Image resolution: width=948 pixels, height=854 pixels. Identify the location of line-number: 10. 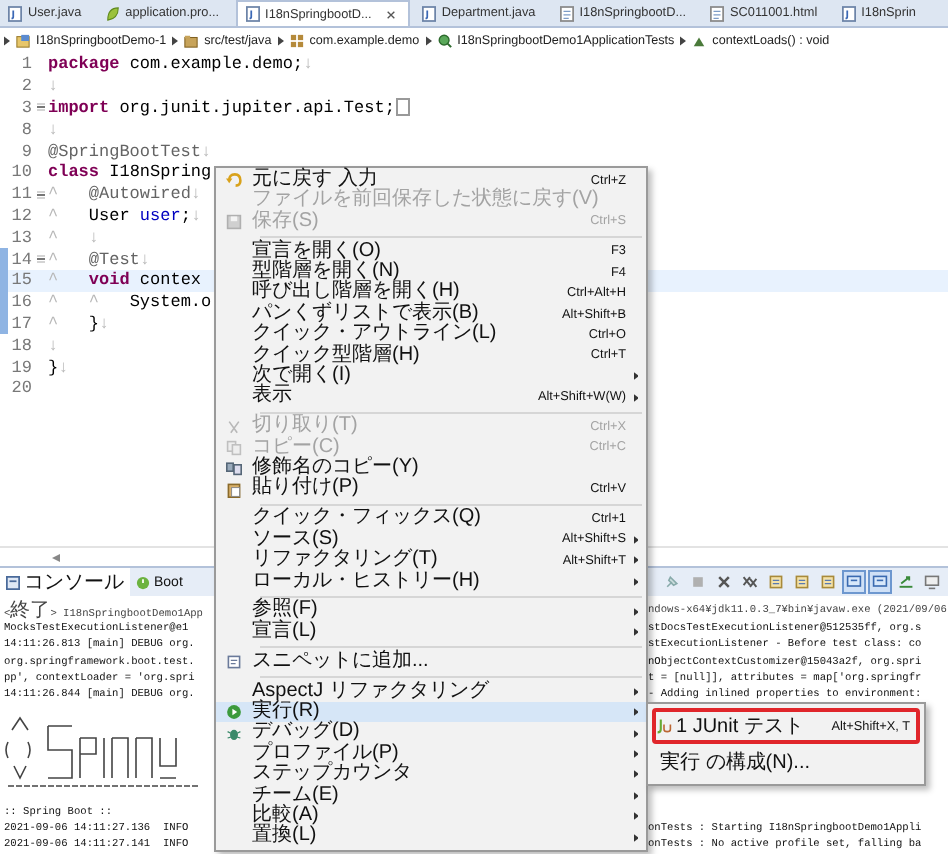
(20, 172).